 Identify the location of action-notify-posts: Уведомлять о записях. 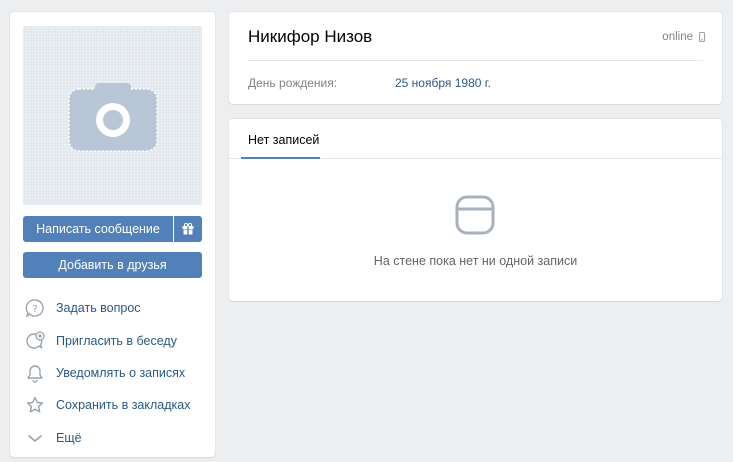
(115, 373).